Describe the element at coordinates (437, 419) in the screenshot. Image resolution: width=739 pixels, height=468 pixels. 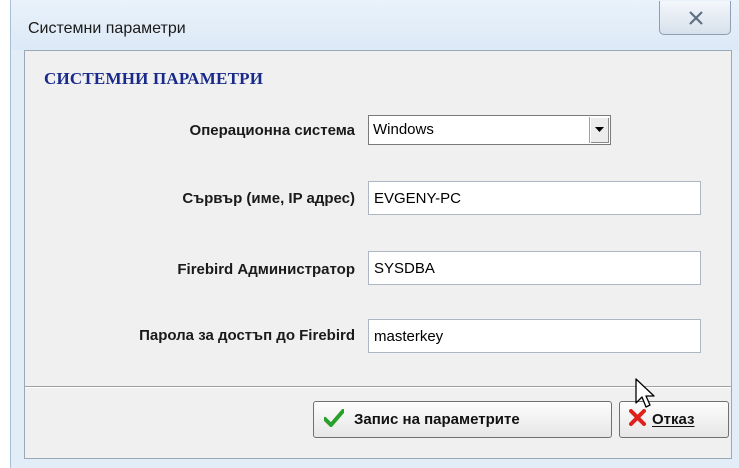
I see `save-button-label: Запис на параметрите` at that location.